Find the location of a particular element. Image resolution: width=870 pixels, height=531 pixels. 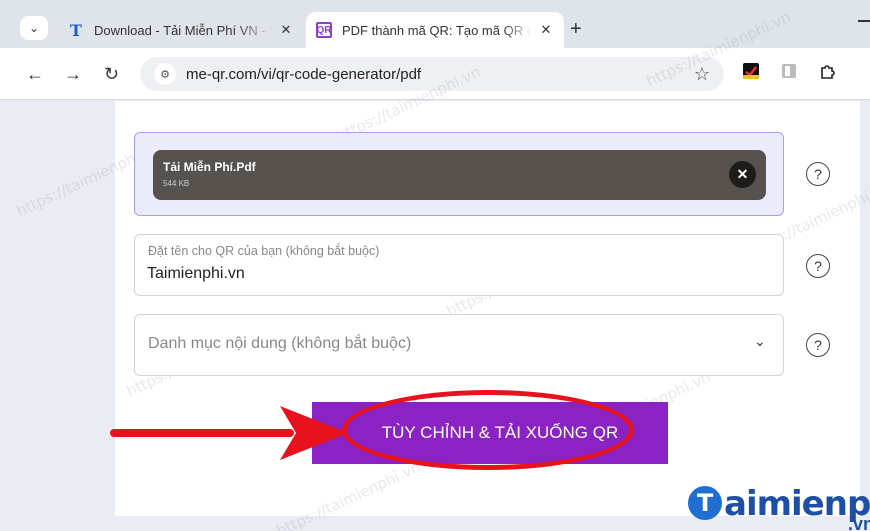

tab-pdf-to-qr: QR PDF thành mã QR: Tạo mã QR c ✕ is located at coordinates (435, 30).